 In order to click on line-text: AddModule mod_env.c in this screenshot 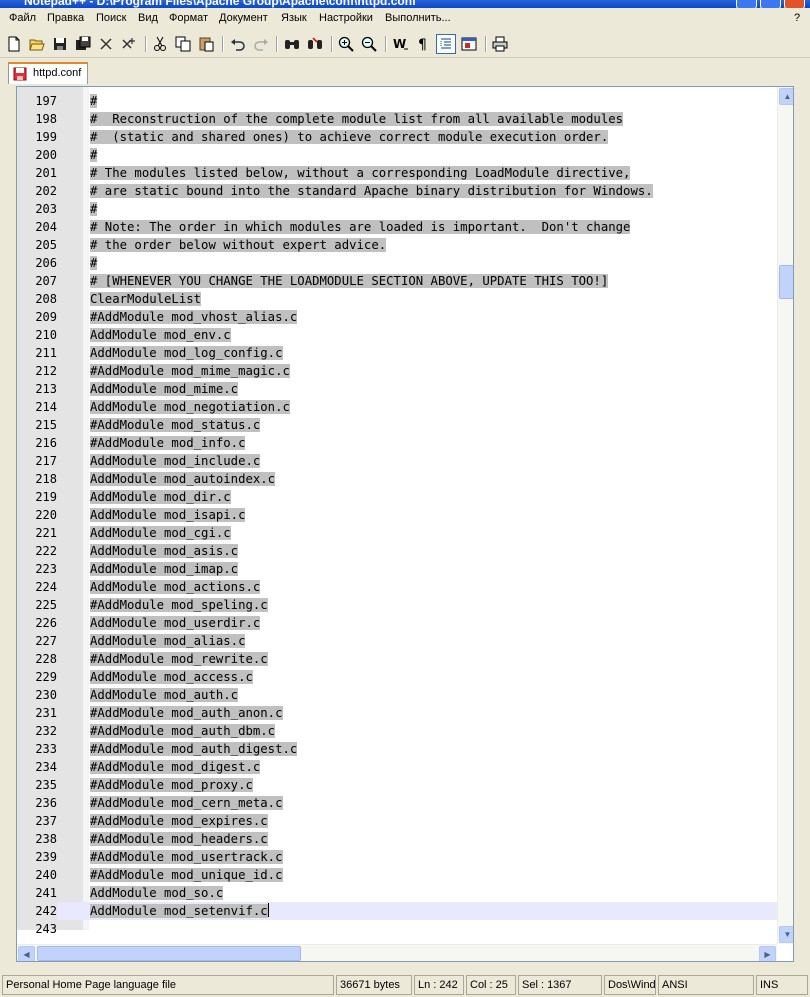, I will do `click(160, 335)`.